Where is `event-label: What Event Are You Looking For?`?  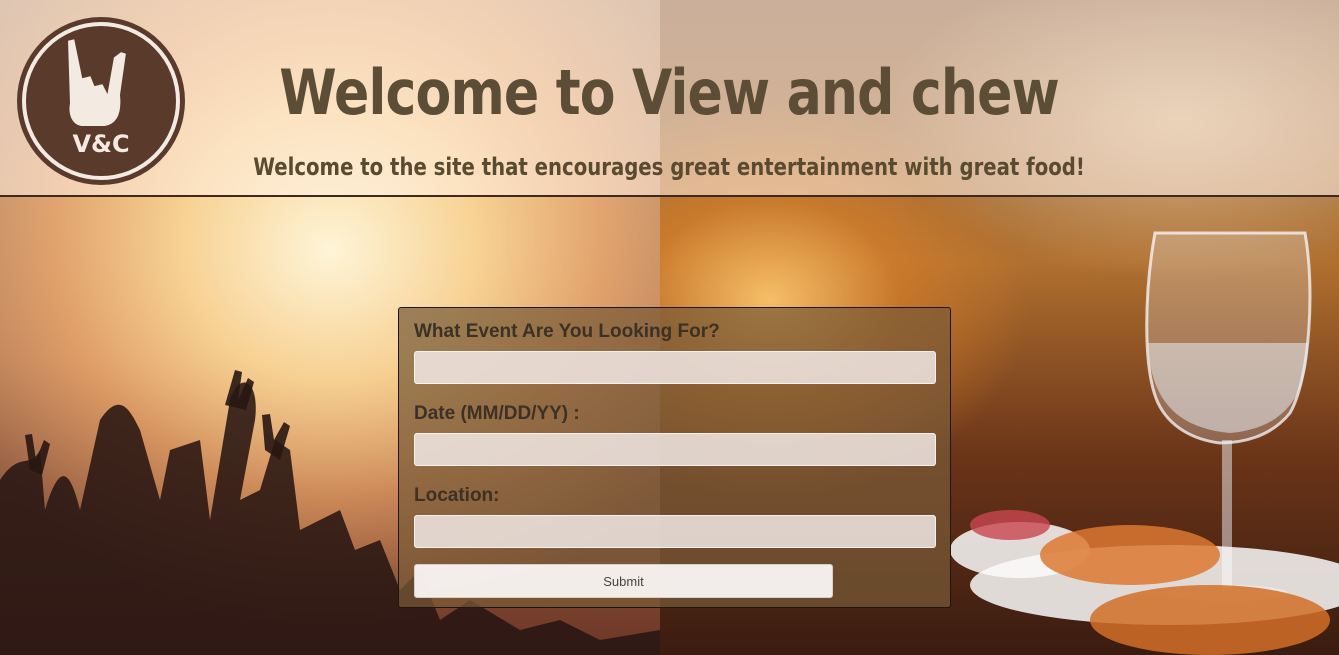 event-label: What Event Are You Looking For? is located at coordinates (567, 331).